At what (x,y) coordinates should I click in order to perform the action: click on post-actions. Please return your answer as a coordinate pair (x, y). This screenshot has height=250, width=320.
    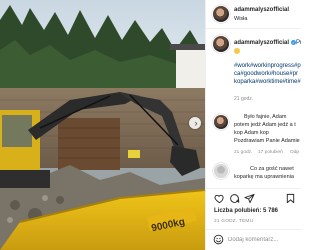
    Looking at the image, I should click on (253, 198).